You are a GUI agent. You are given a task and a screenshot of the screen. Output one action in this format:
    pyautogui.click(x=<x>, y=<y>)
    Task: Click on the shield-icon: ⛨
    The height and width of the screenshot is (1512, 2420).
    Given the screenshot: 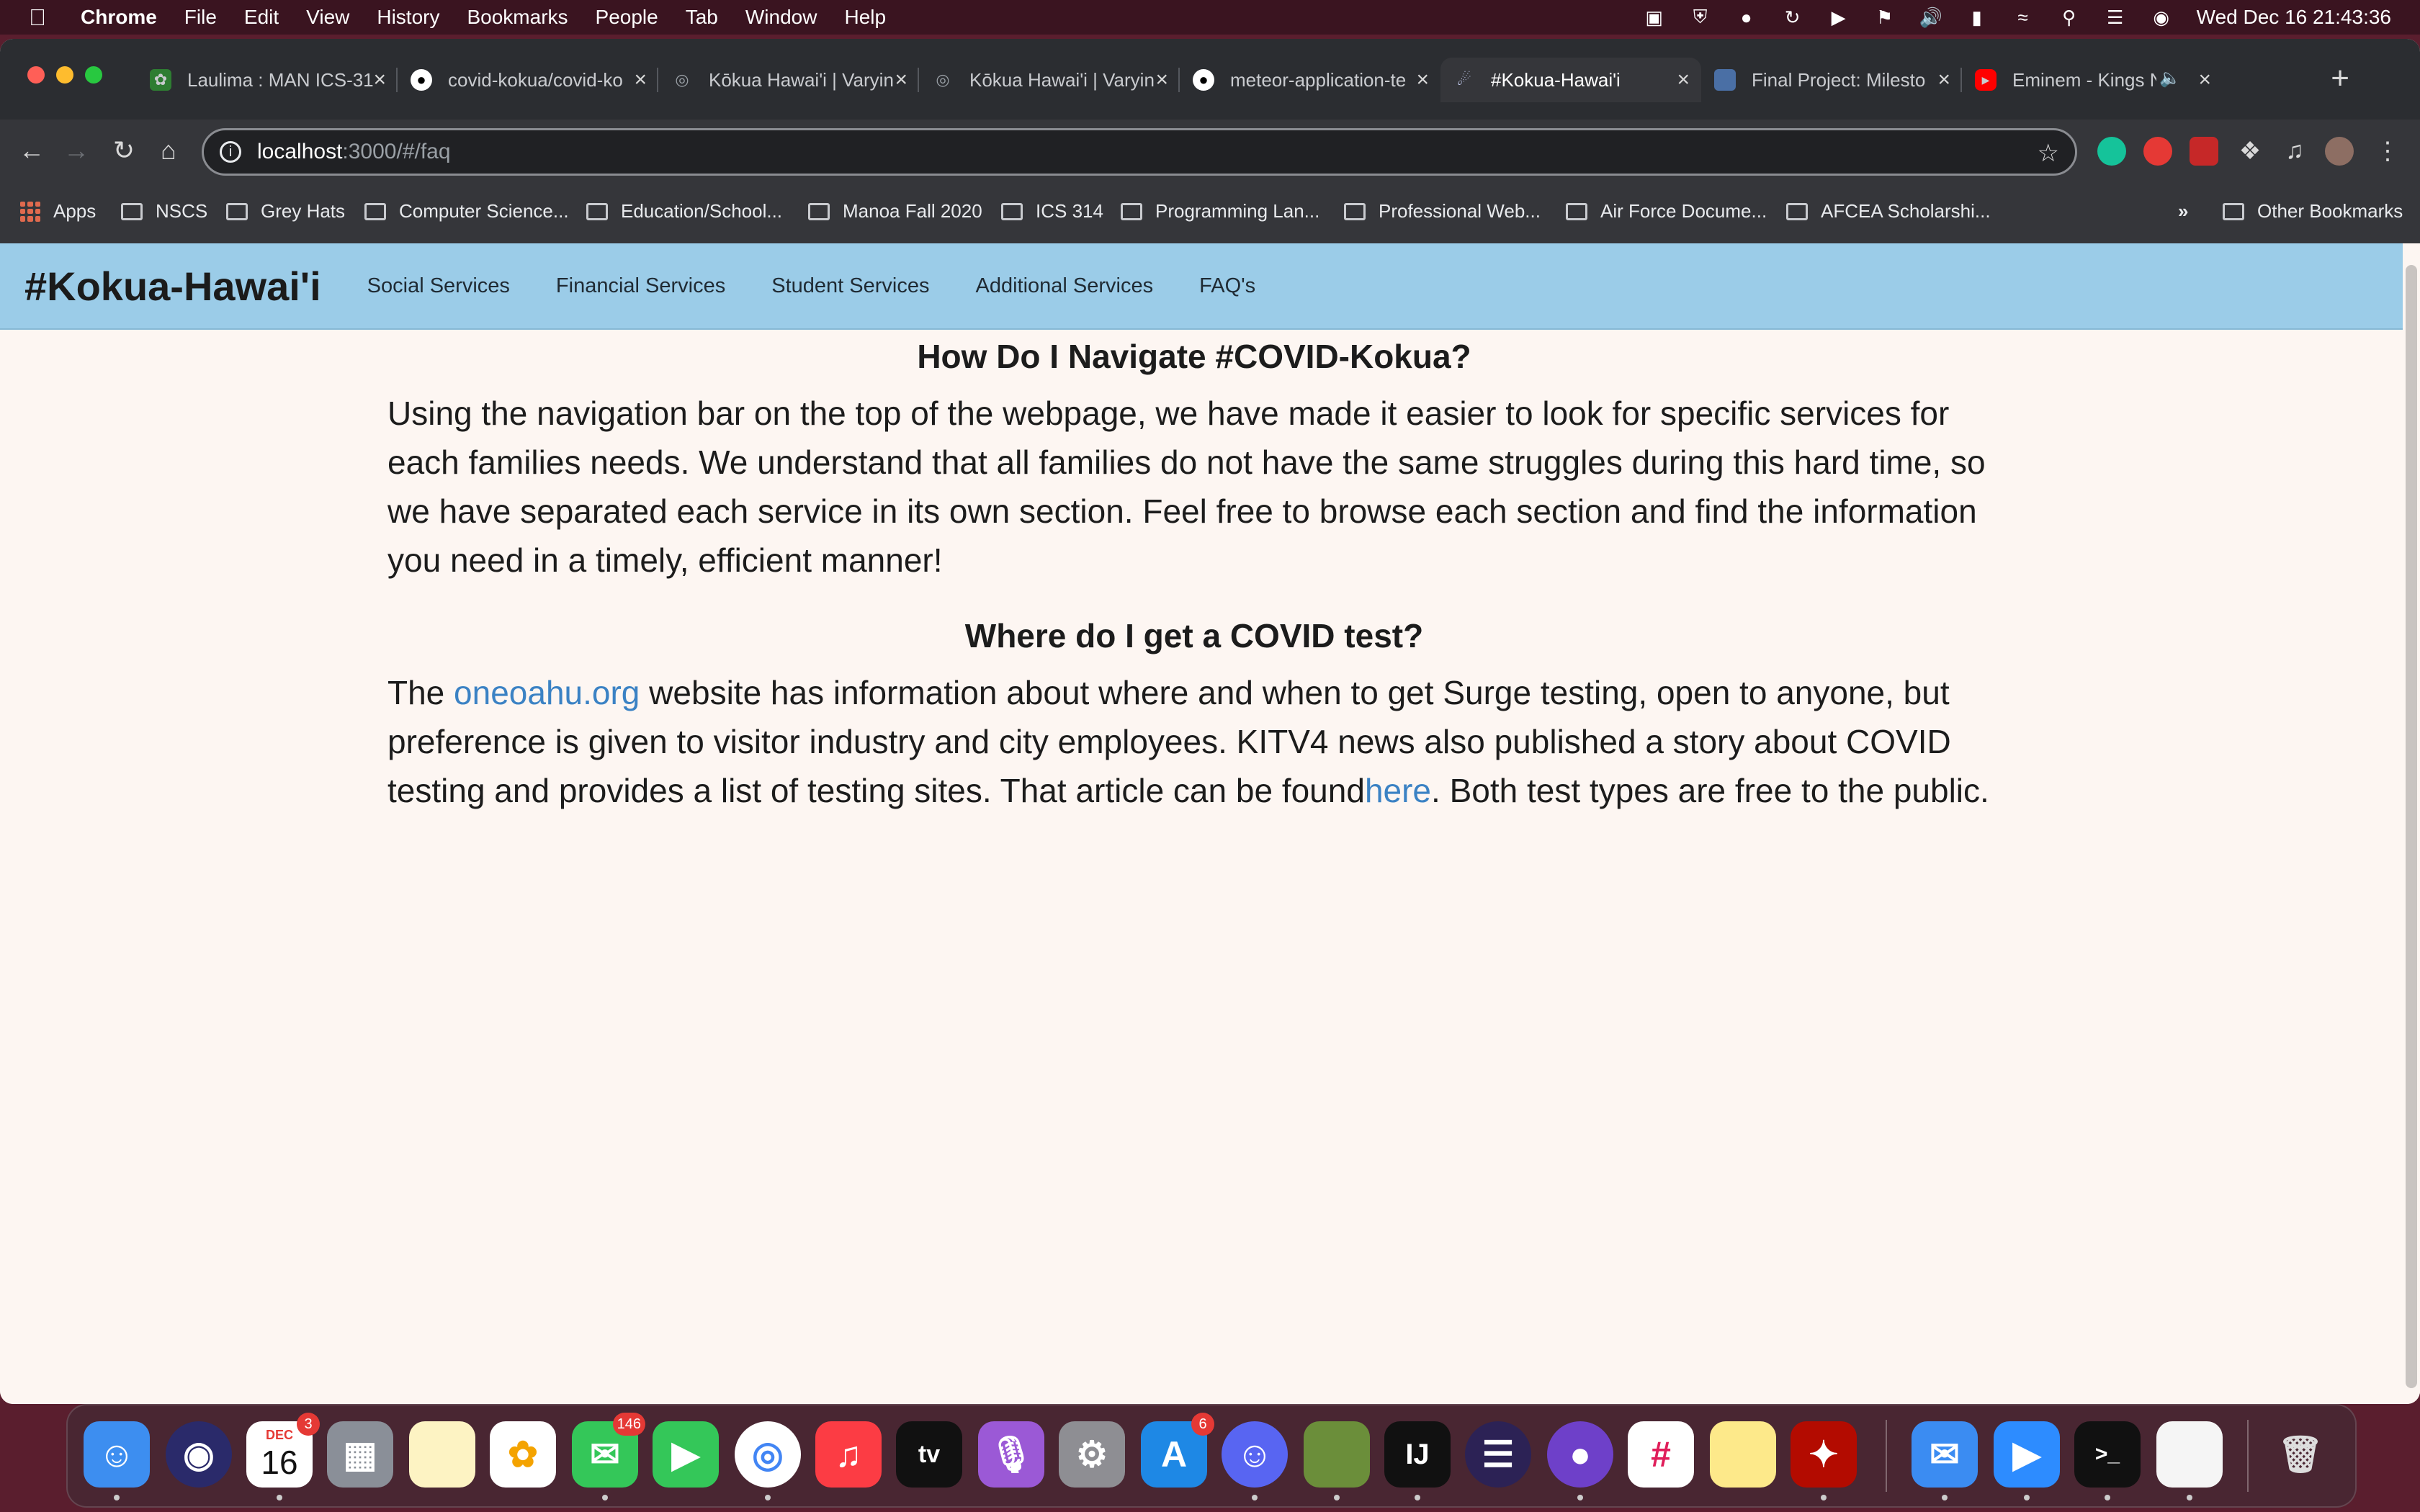 What is the action you would take?
    pyautogui.click(x=1700, y=17)
    